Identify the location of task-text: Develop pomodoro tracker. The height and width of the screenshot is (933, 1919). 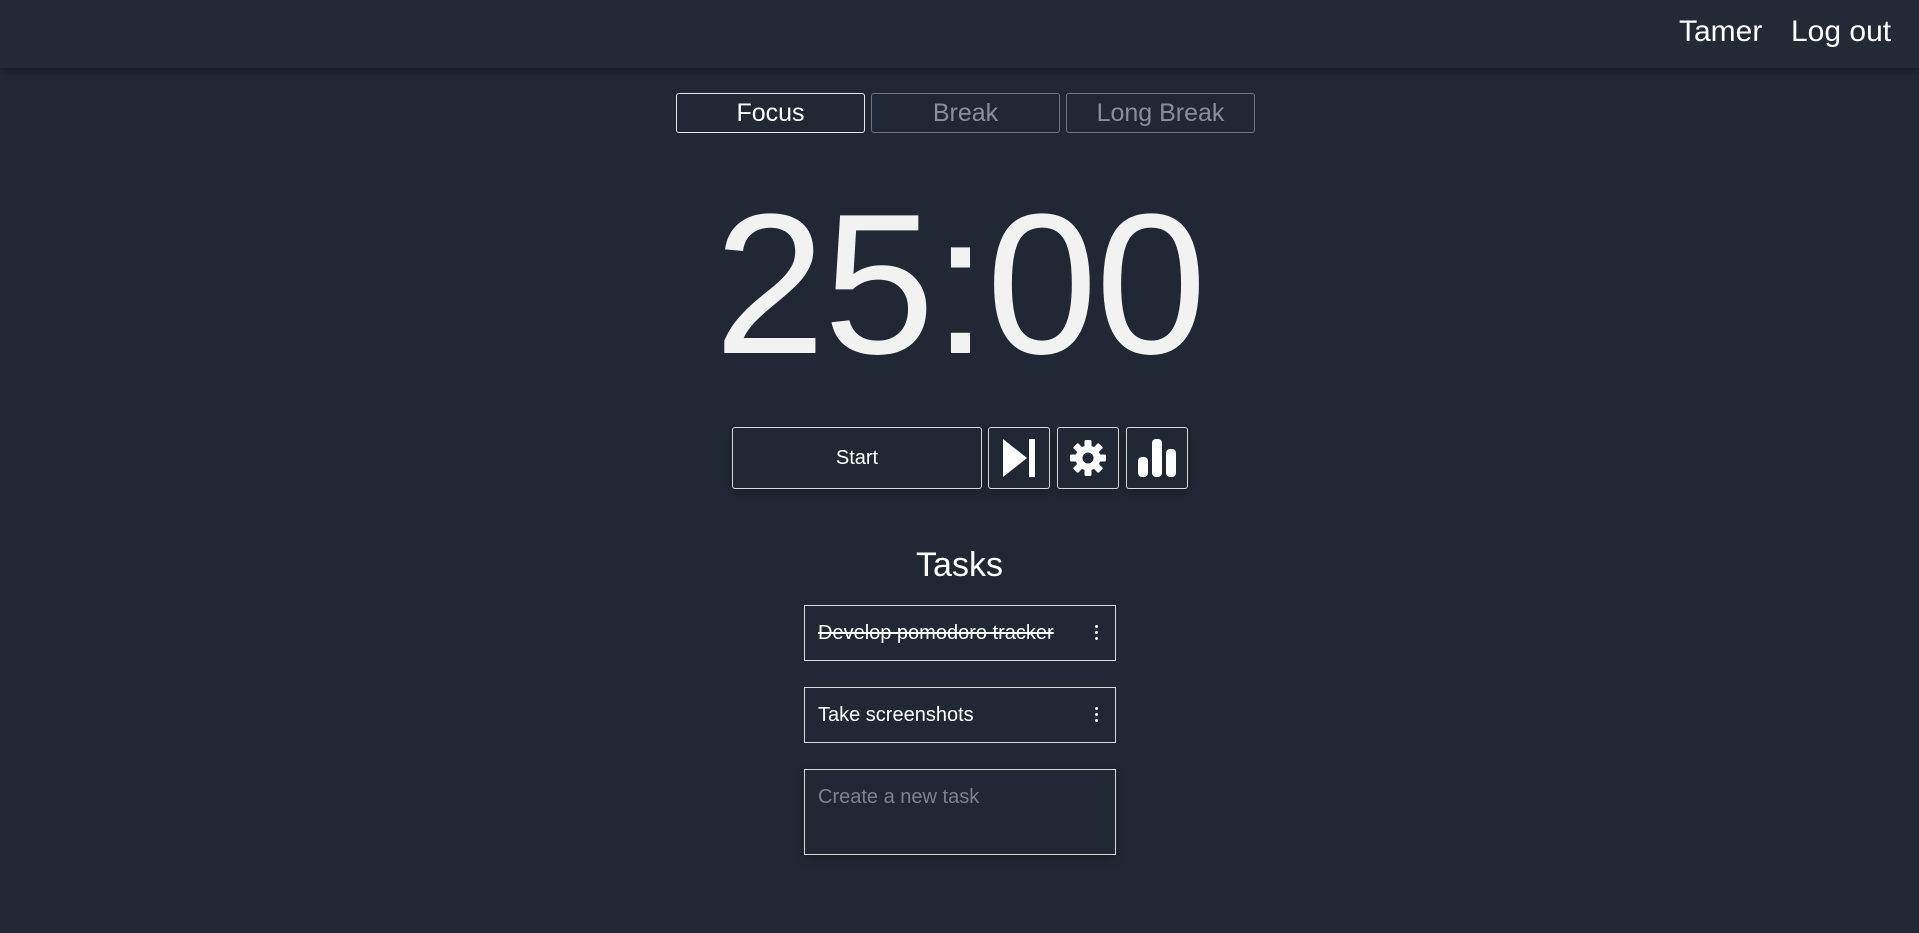
(936, 633).